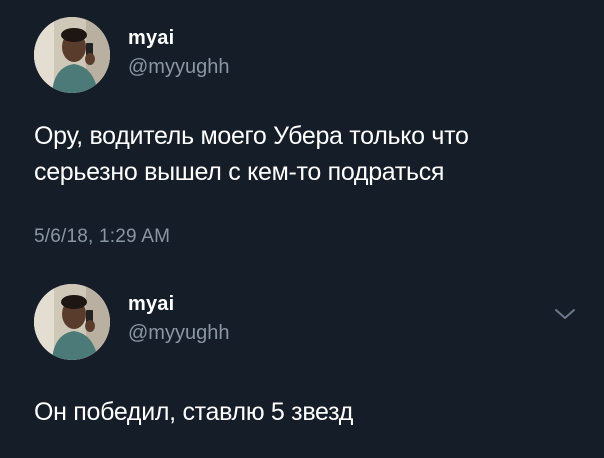 This screenshot has width=604, height=458. Describe the element at coordinates (102, 237) in the screenshot. I see `tweet-timestamp: 5/6/18, 1:29 AM` at that location.